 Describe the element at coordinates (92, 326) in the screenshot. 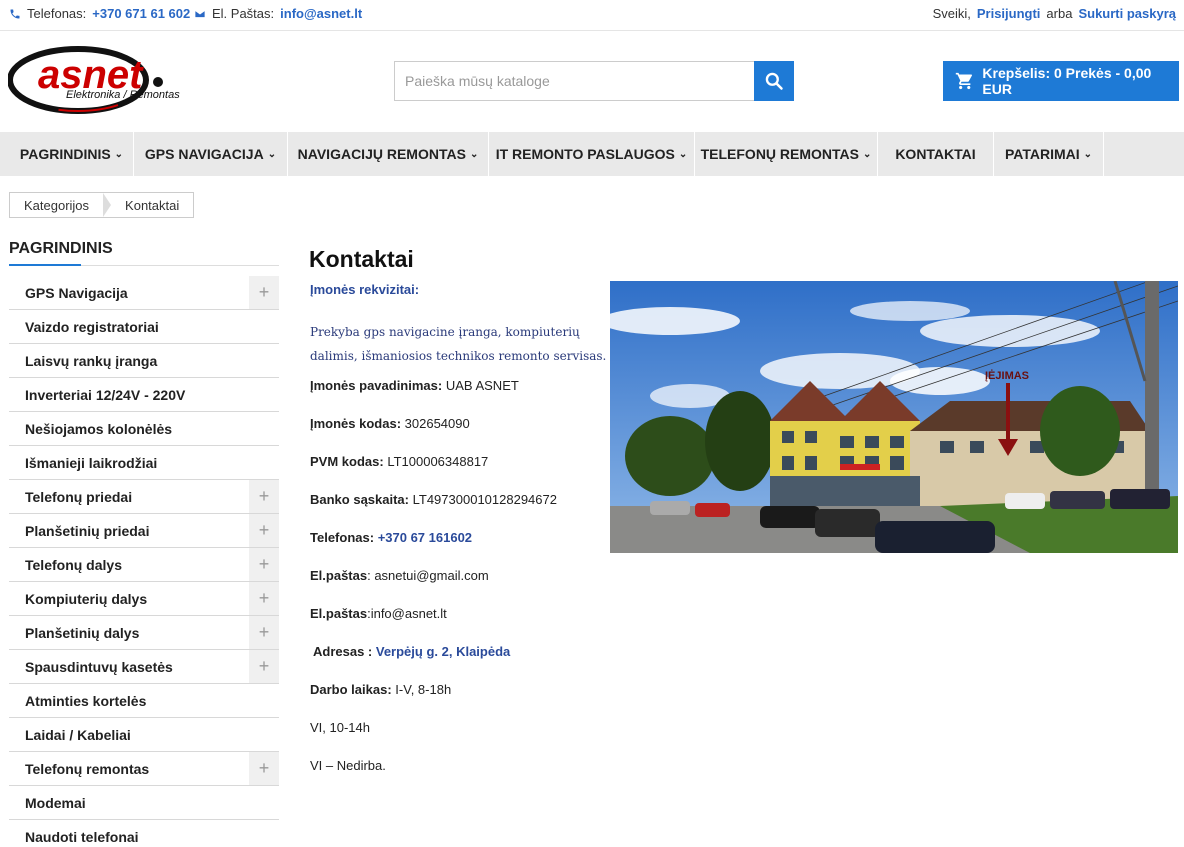

I see `sidebar-item-label: Vaizdo registratoriai` at that location.